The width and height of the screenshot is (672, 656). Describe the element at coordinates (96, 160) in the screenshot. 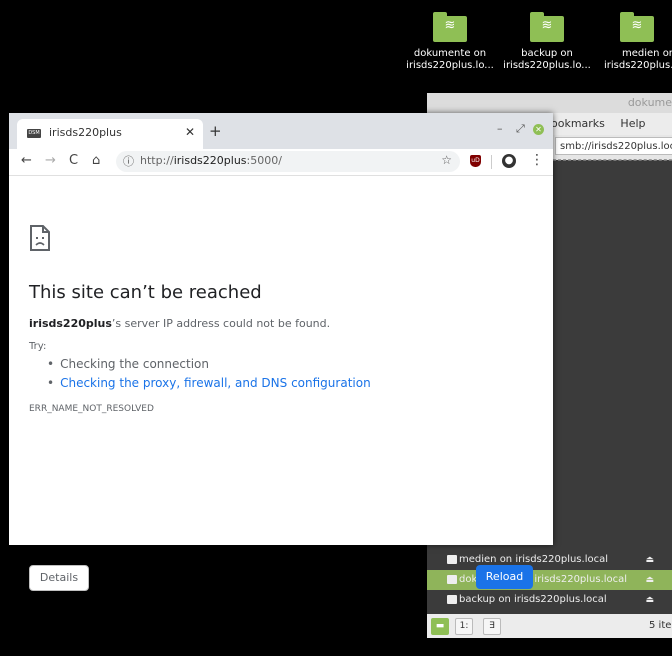

I see `home-icon: ⌂` at that location.